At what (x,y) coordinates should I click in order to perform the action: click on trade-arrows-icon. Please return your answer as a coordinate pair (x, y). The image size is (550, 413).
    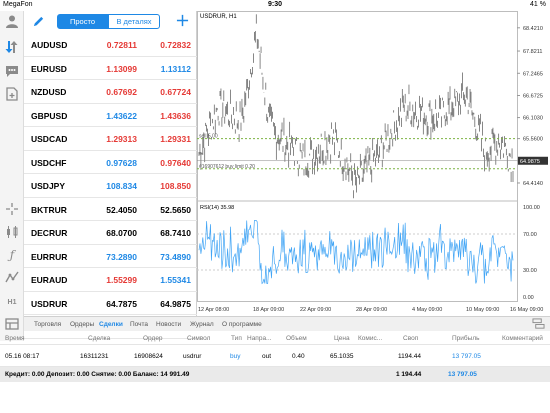
    Looking at the image, I should click on (12, 47).